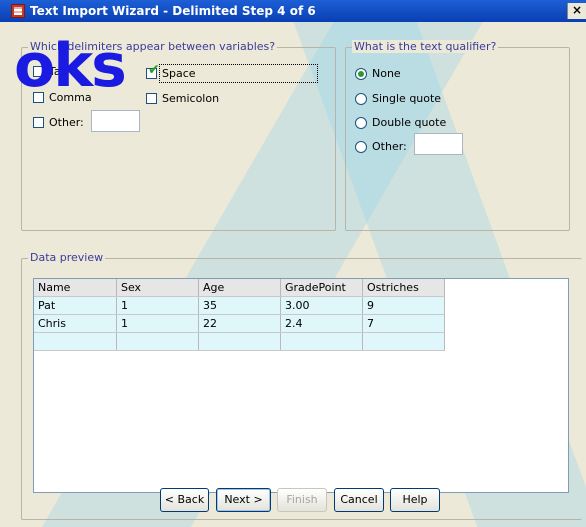 This screenshot has height=527, width=586. Describe the element at coordinates (361, 98) in the screenshot. I see `qualifier-single-radio-dot` at that location.